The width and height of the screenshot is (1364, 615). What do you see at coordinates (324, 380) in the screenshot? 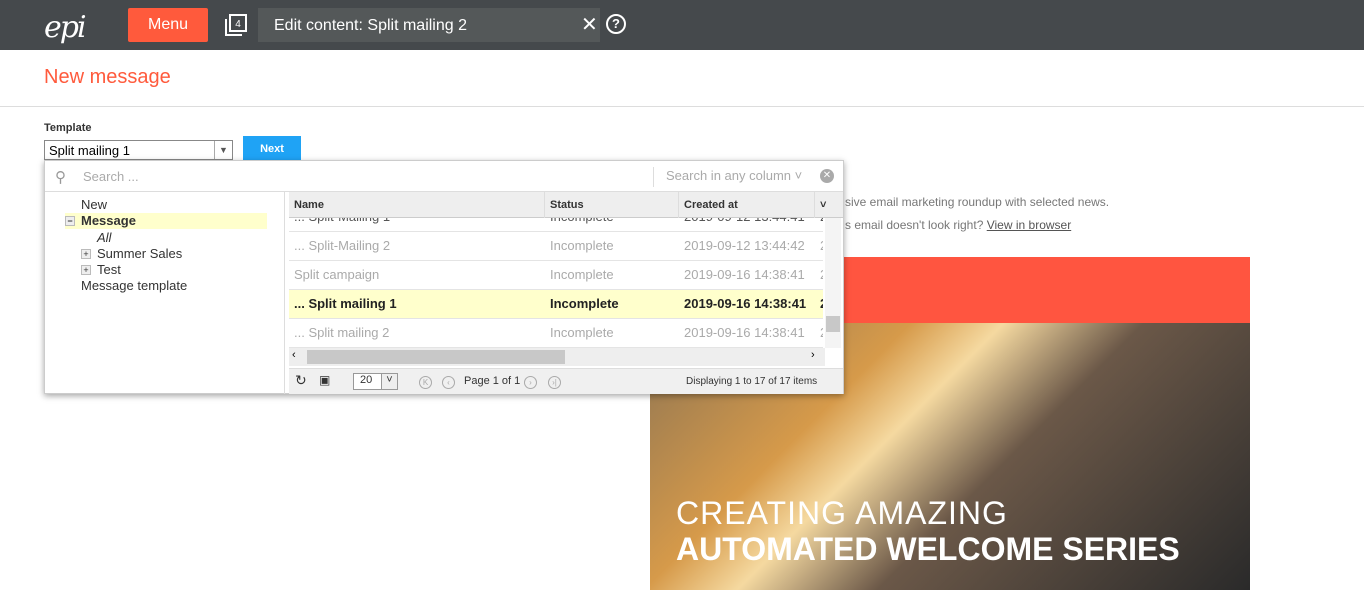
I see `save-icon: ▣` at bounding box center [324, 380].